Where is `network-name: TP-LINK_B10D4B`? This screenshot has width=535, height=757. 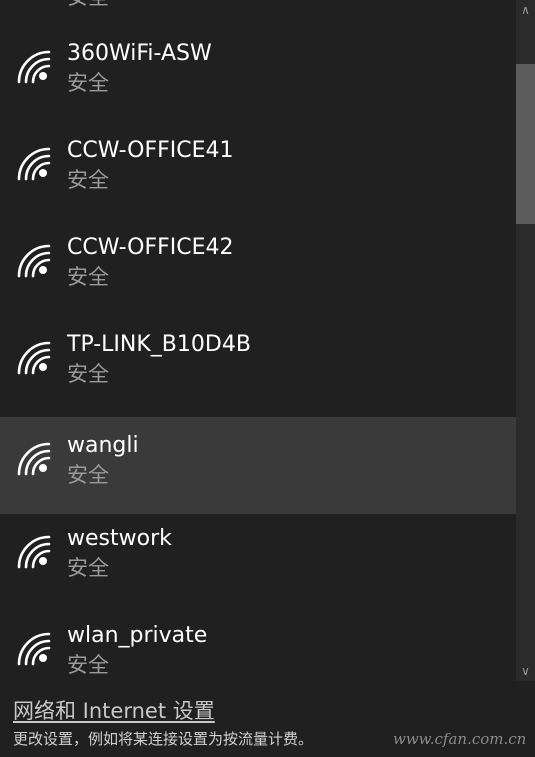 network-name: TP-LINK_B10D4B is located at coordinates (159, 344).